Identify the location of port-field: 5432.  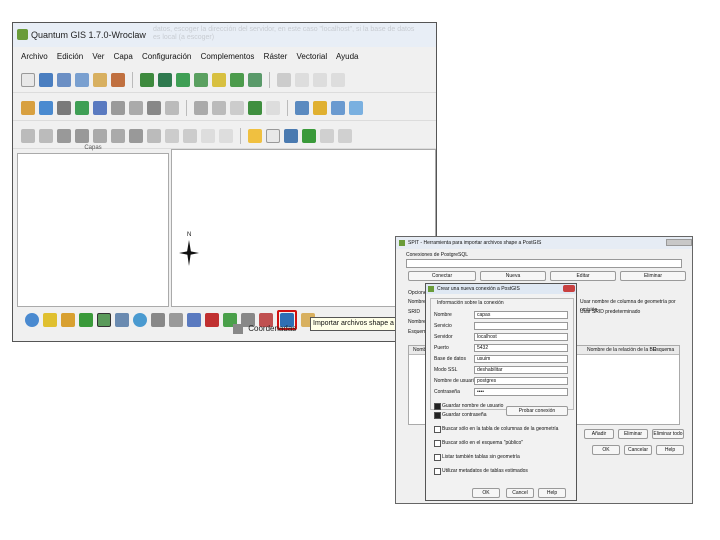
(521, 348).